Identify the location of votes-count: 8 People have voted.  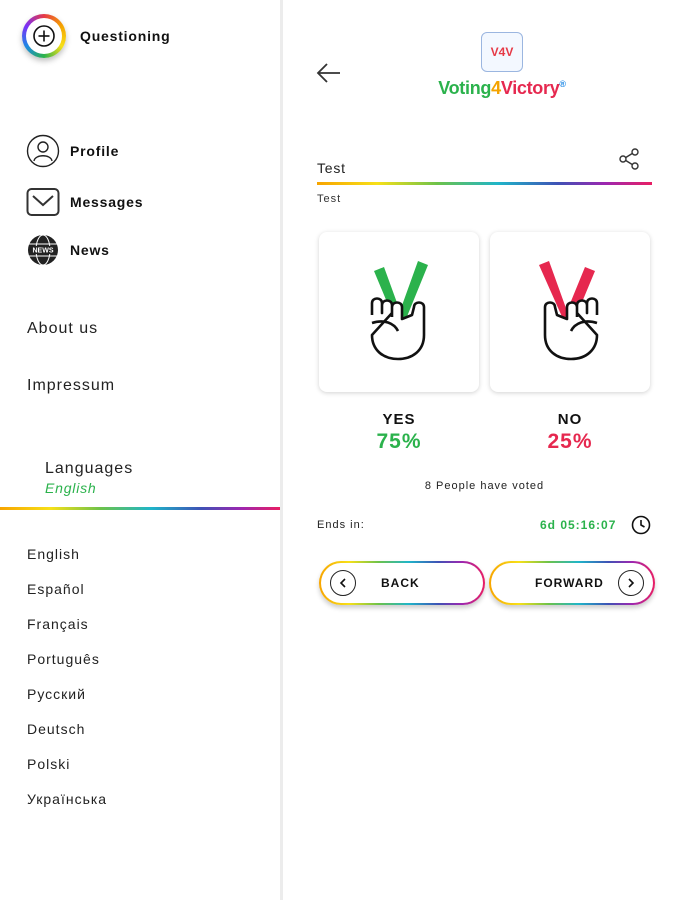
(484, 486).